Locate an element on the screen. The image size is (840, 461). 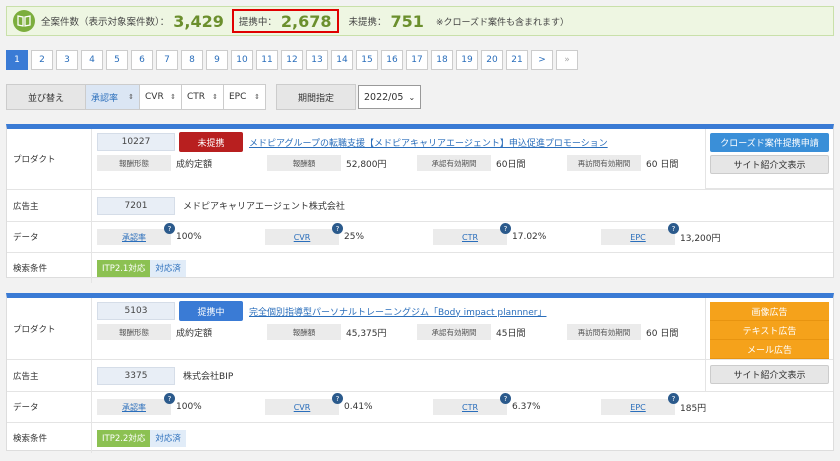
page-13: 13 is located at coordinates (317, 60).